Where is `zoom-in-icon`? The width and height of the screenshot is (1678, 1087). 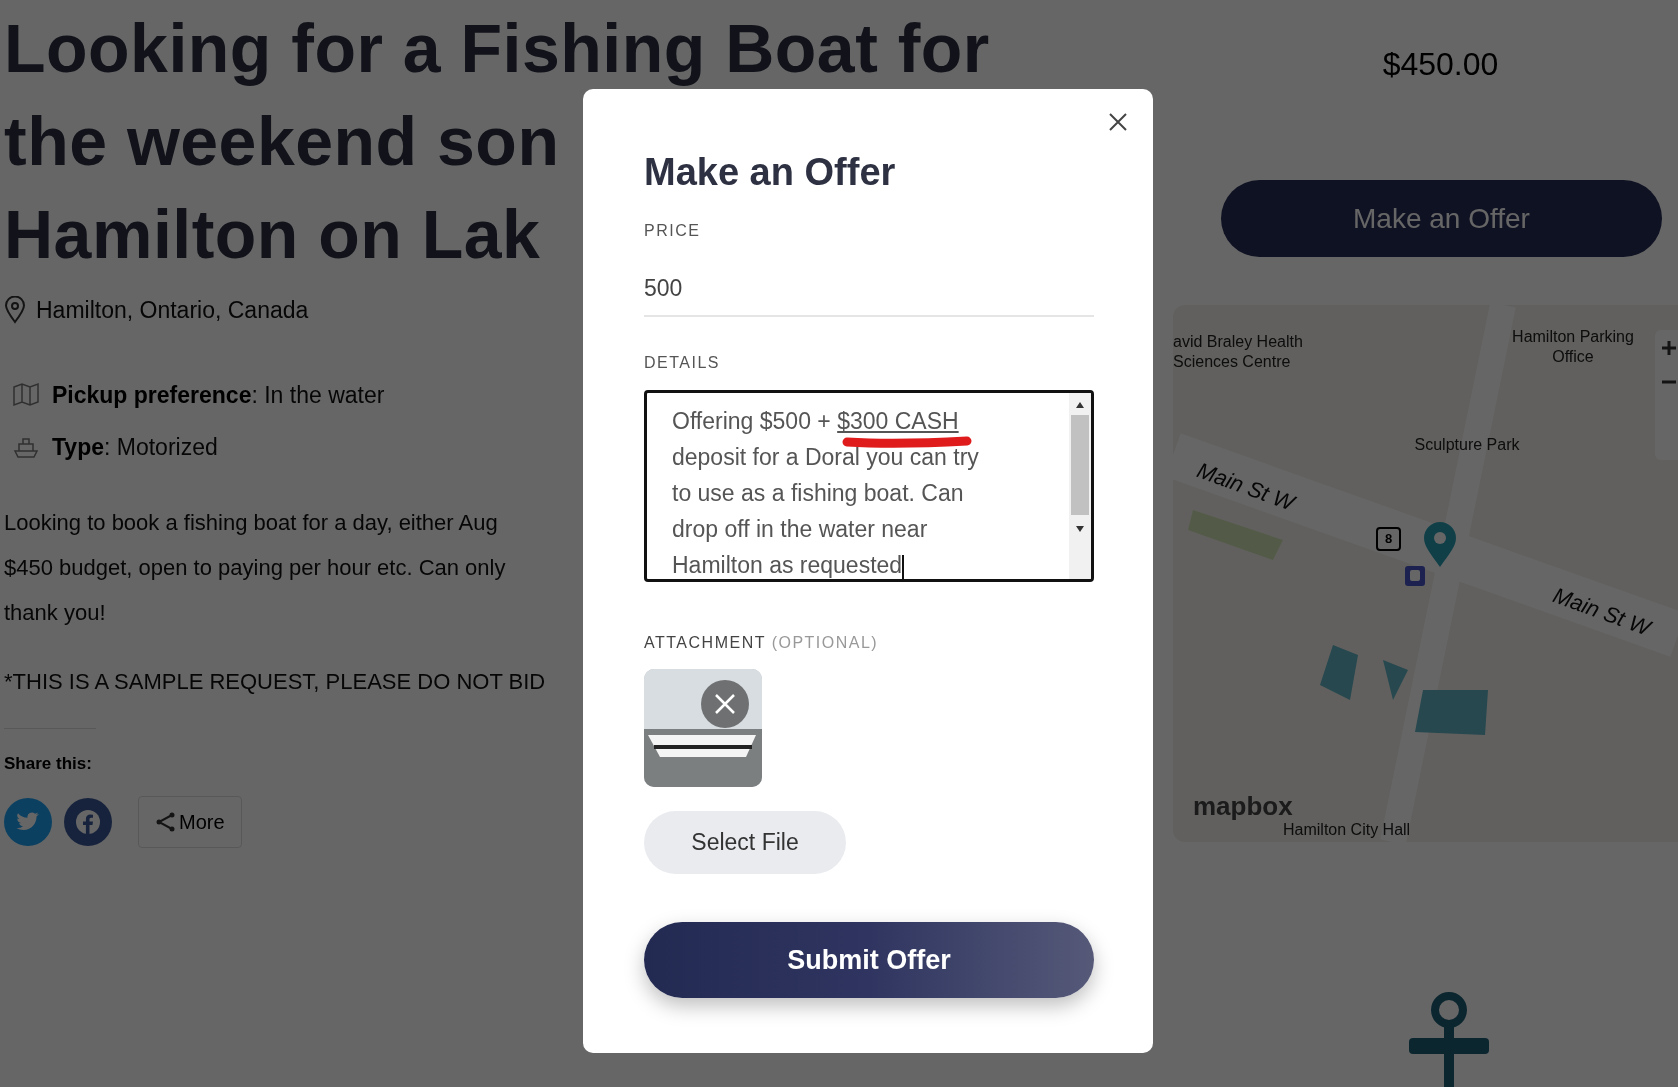
zoom-in-icon is located at coordinates (1669, 348).